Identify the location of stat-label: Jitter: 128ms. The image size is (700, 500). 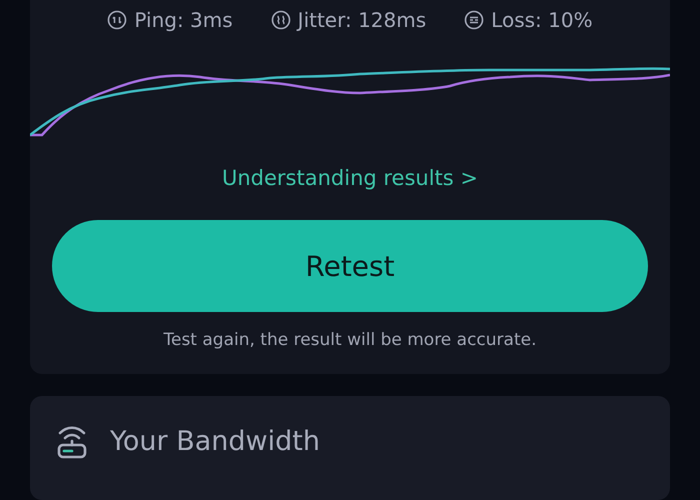
(362, 20).